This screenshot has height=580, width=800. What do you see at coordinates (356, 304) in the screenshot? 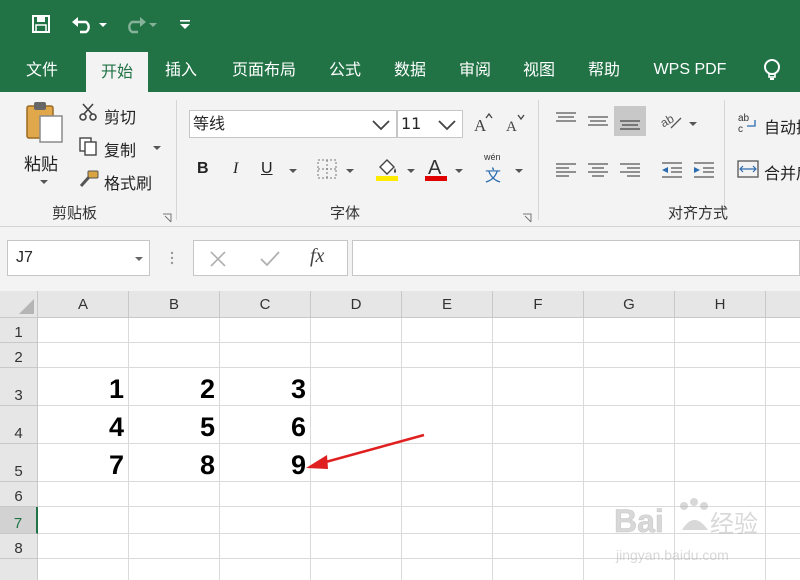
I see `column-header-d: D` at bounding box center [356, 304].